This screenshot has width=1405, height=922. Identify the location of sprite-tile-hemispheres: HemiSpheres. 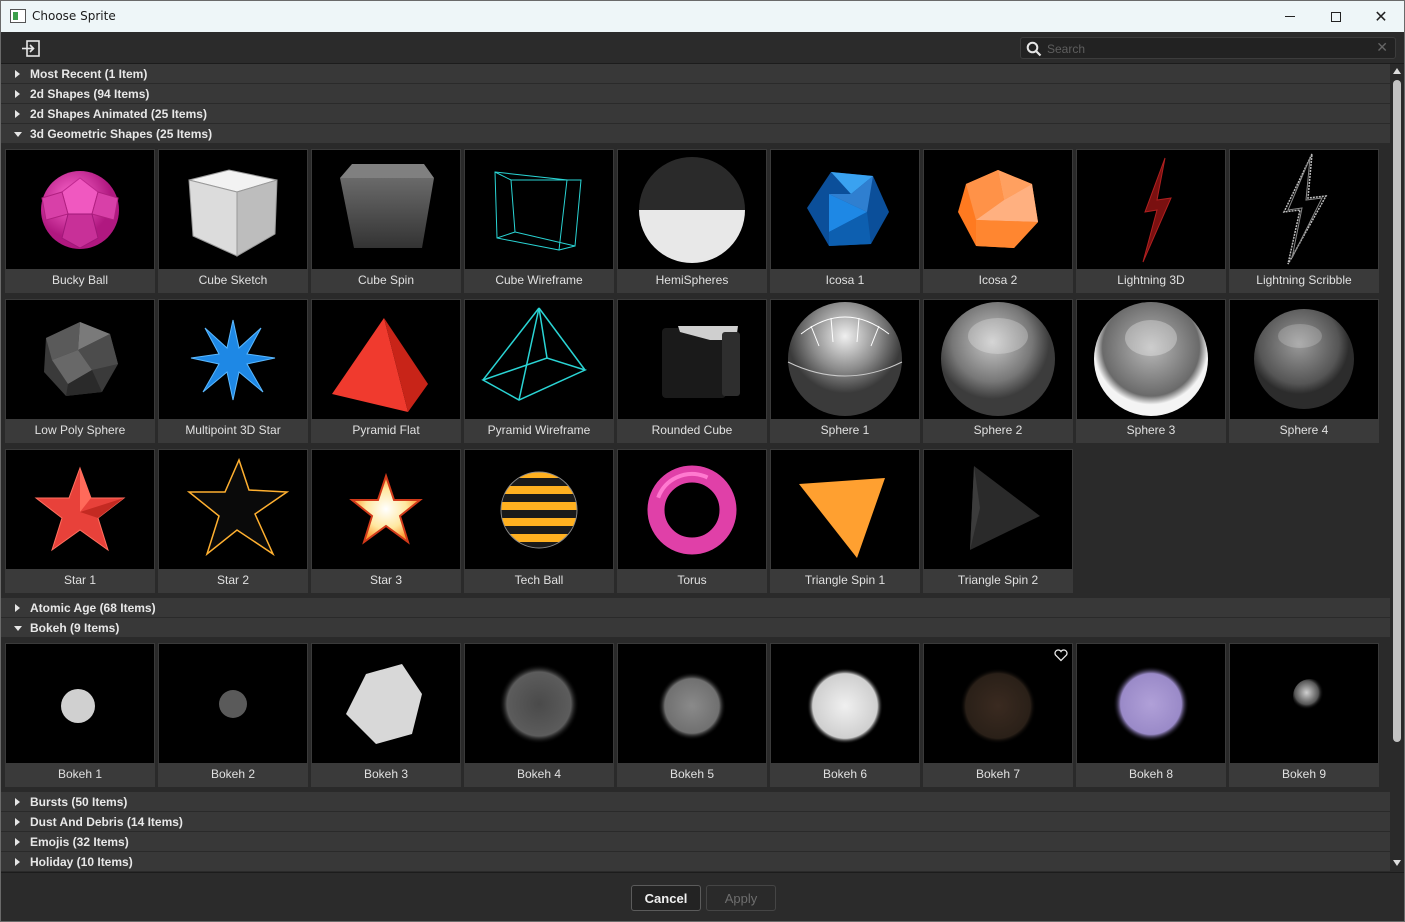
(692, 221).